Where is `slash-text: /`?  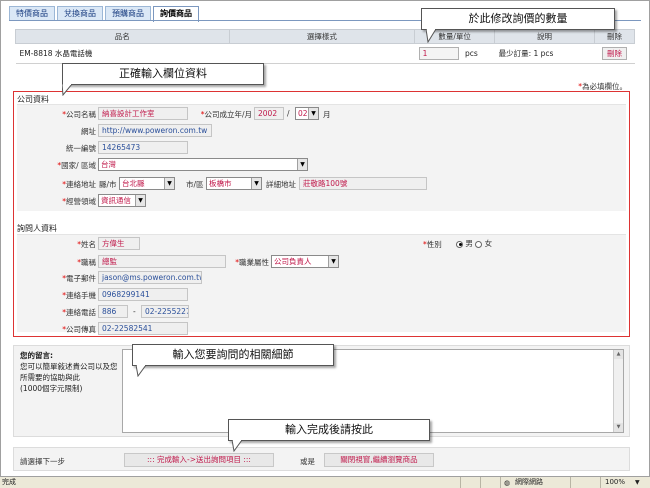 slash-text: / is located at coordinates (288, 113).